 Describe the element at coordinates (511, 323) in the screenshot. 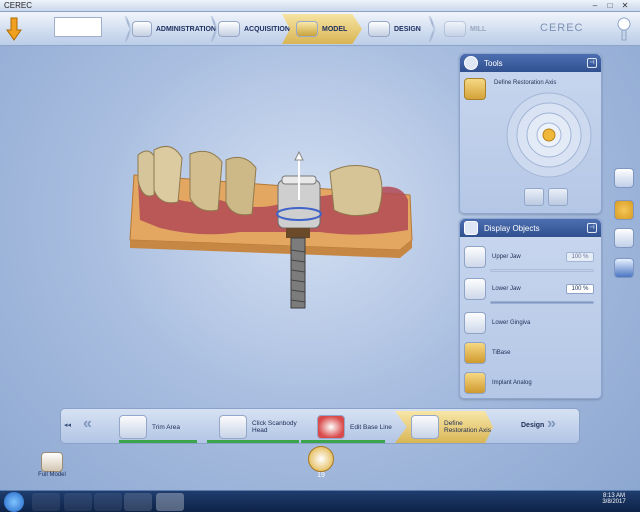

I see `object-label: Lower Gingiva` at that location.